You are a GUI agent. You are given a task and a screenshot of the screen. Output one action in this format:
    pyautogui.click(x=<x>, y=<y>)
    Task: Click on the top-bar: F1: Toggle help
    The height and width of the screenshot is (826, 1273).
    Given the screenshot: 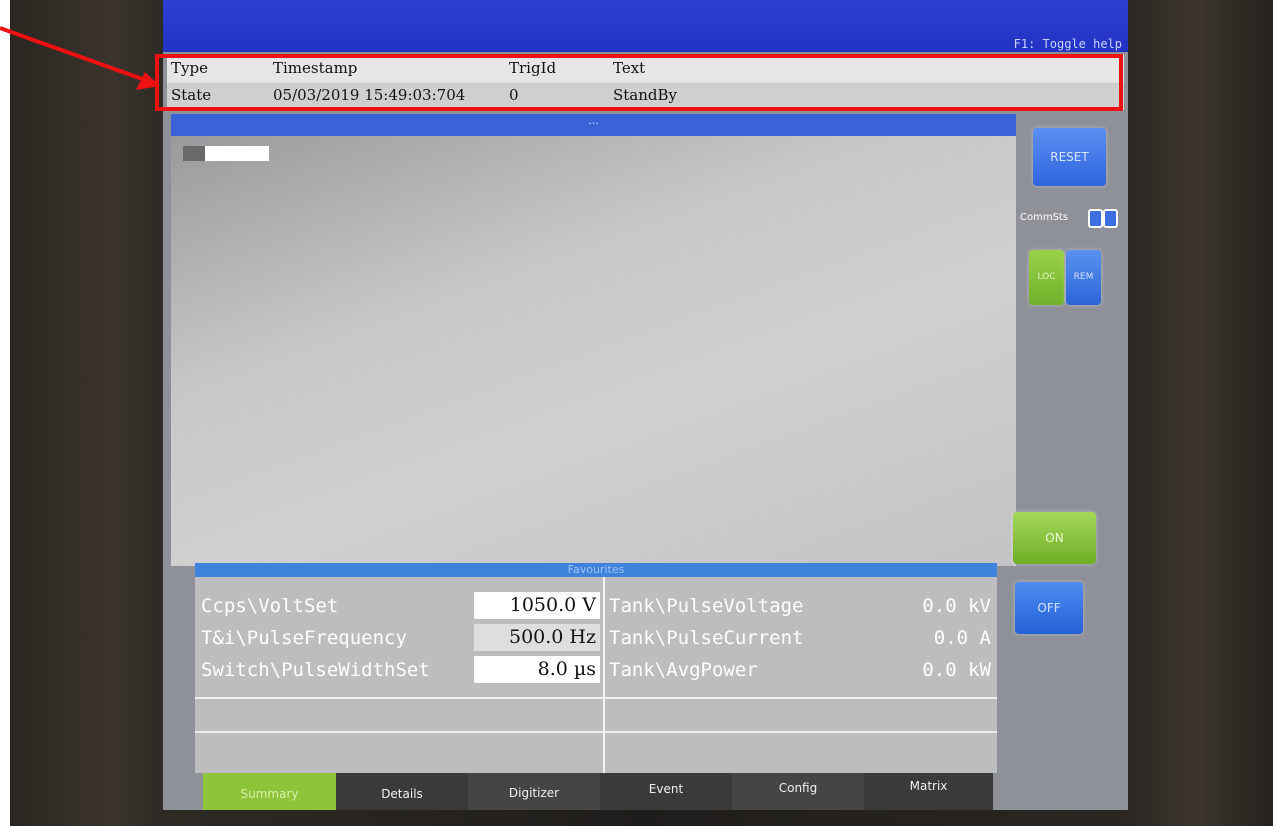 What is the action you would take?
    pyautogui.click(x=645, y=26)
    